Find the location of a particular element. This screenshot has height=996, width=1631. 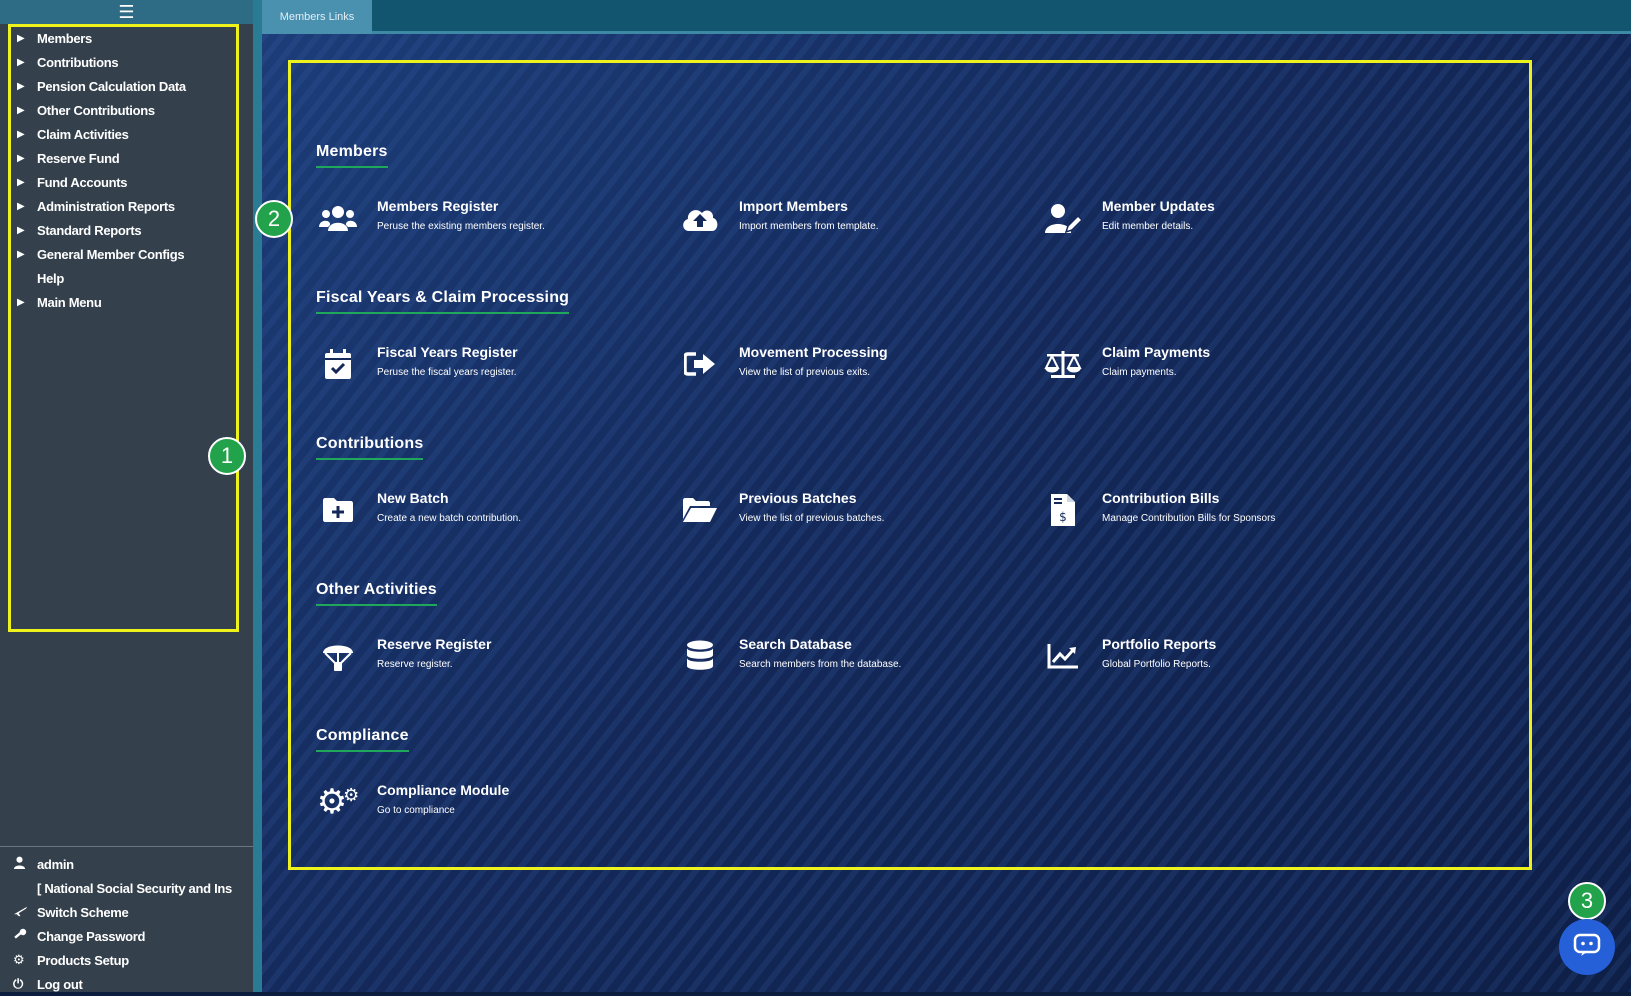

parachute-icon is located at coordinates (338, 656).